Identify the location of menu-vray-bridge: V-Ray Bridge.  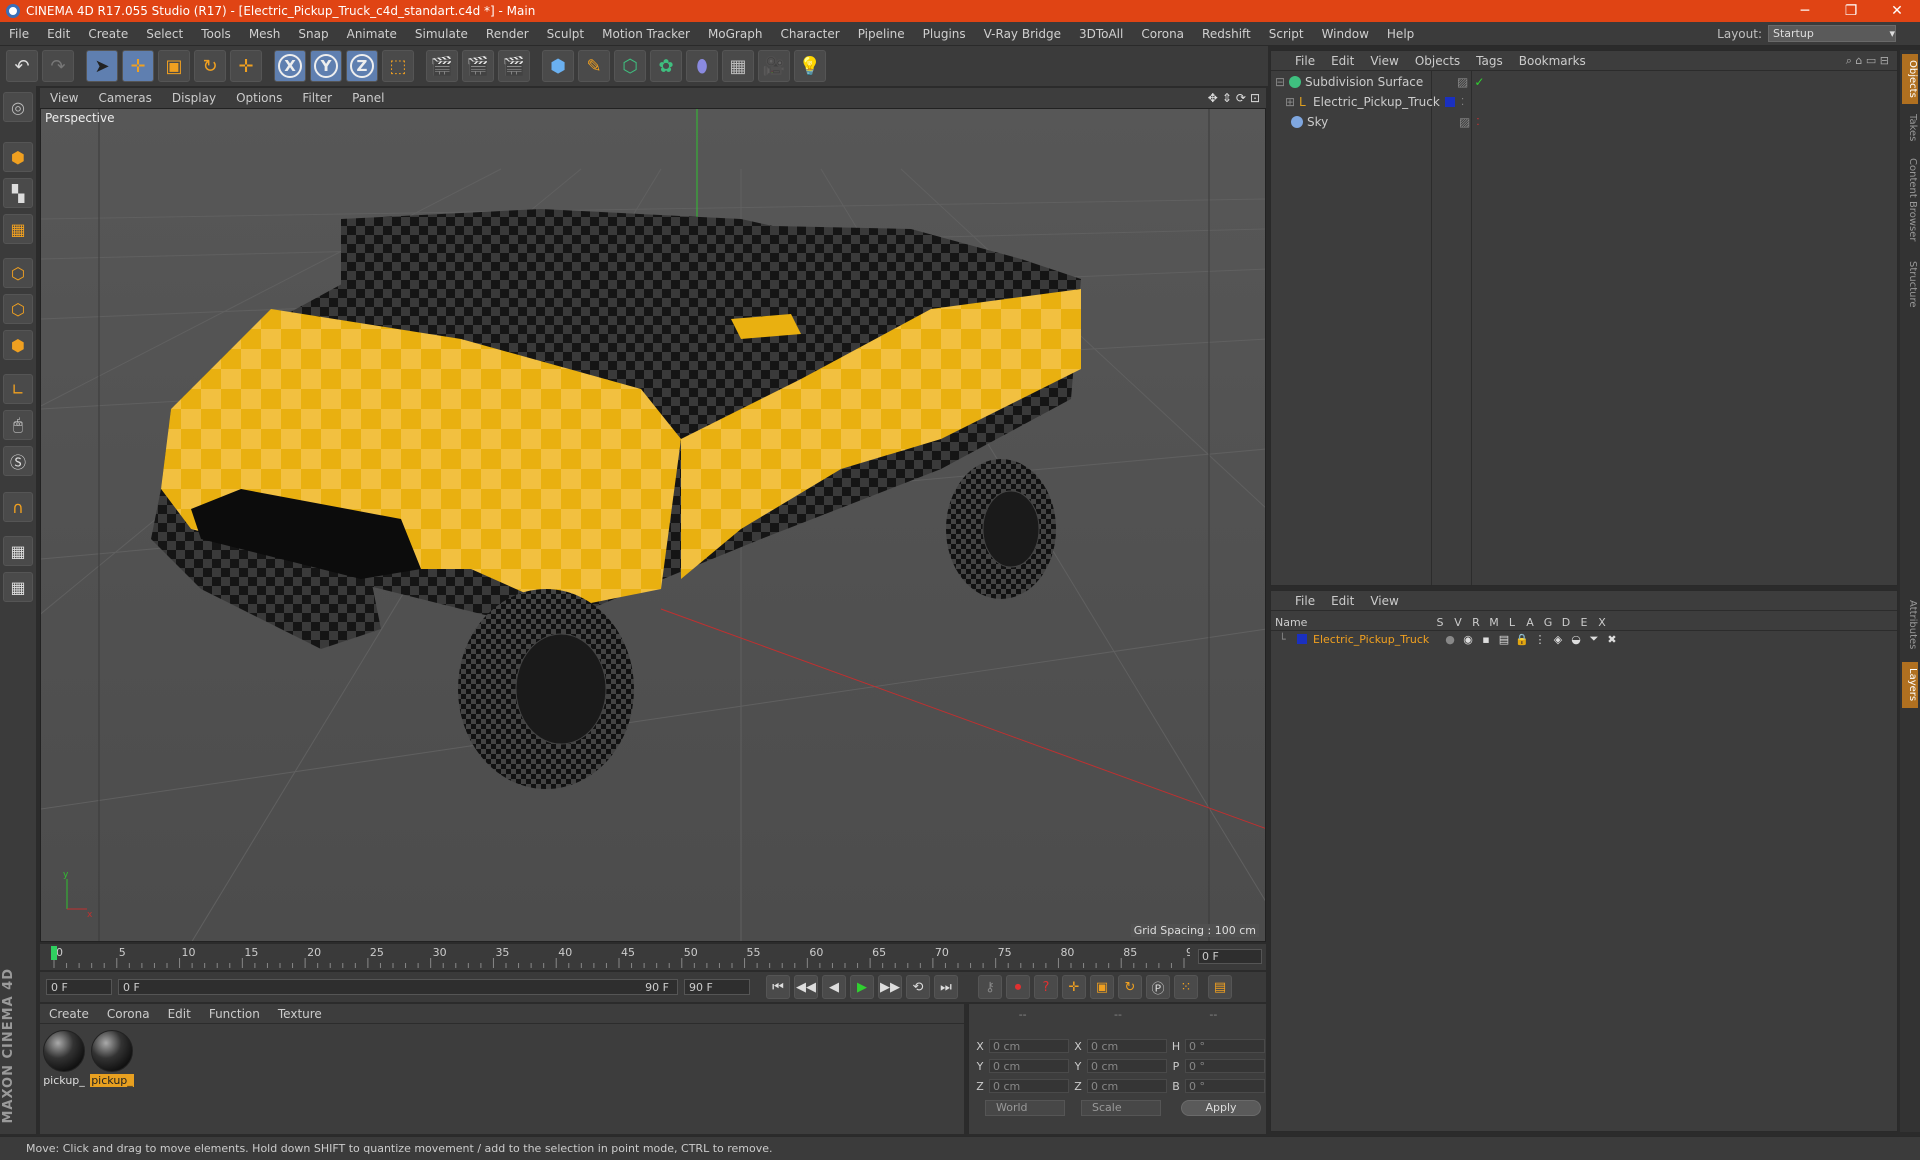
(1022, 34).